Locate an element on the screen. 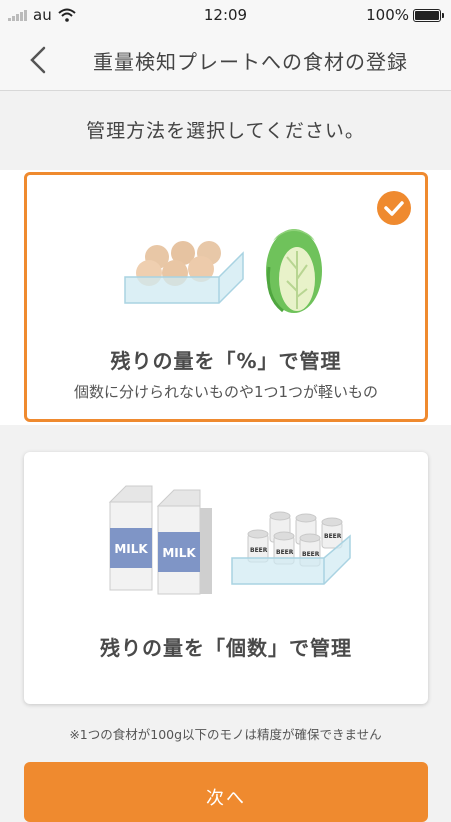 The image size is (451, 822). page-title: 重量検知プレートへの食材の登録 is located at coordinates (250, 62).